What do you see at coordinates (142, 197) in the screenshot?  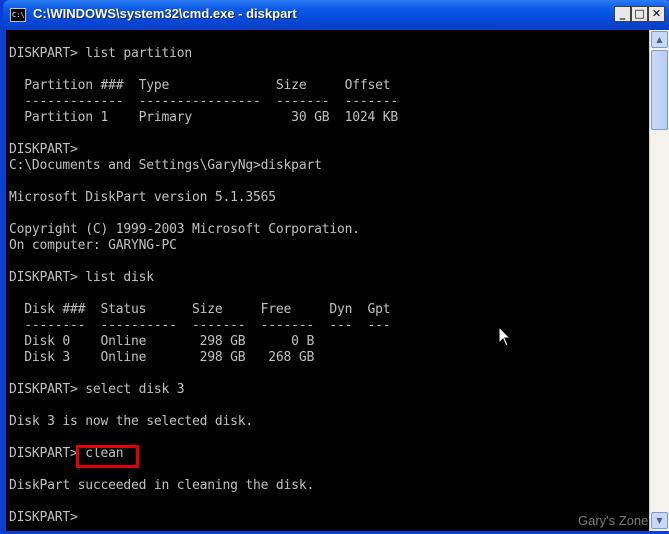 I see `console-line: Microsoft DiskPart version 5.1.3565` at bounding box center [142, 197].